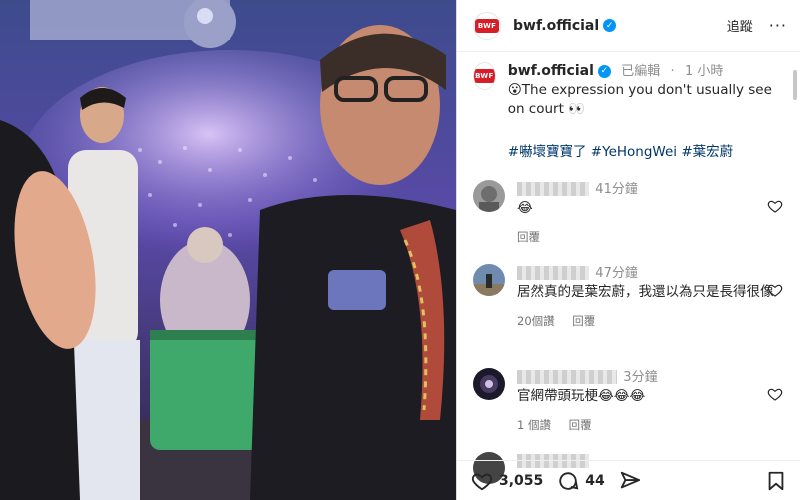 The width and height of the screenshot is (800, 500). What do you see at coordinates (594, 481) in the screenshot?
I see `comment-count: 44` at bounding box center [594, 481].